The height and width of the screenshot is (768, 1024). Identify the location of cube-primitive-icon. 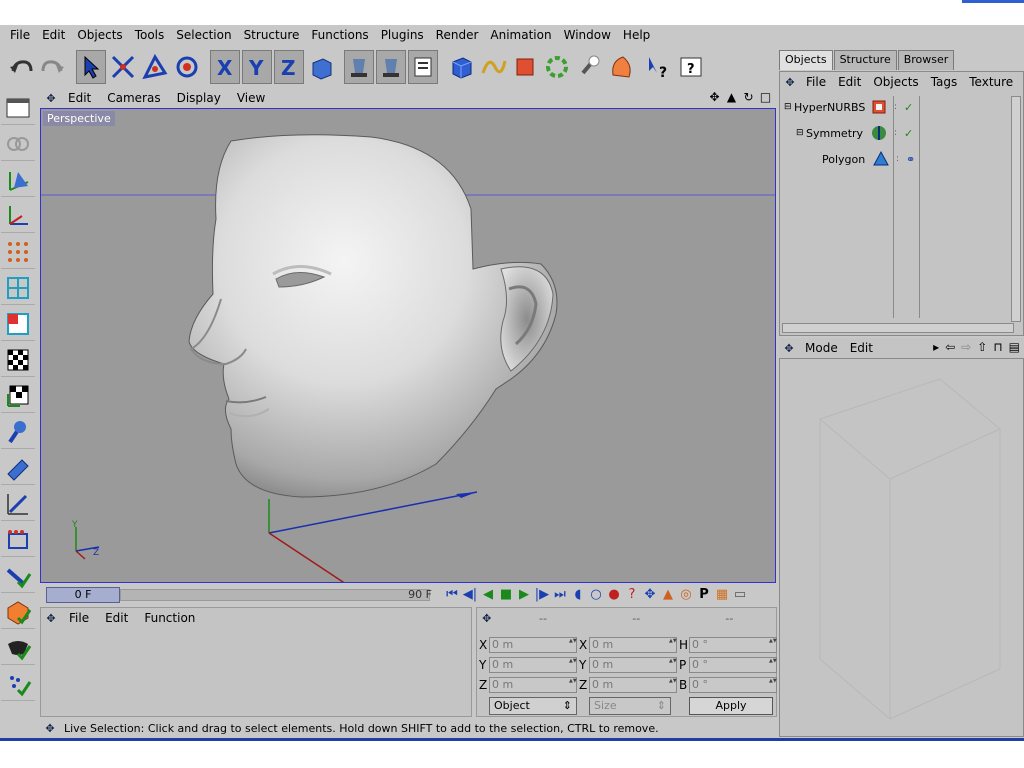
(461, 67).